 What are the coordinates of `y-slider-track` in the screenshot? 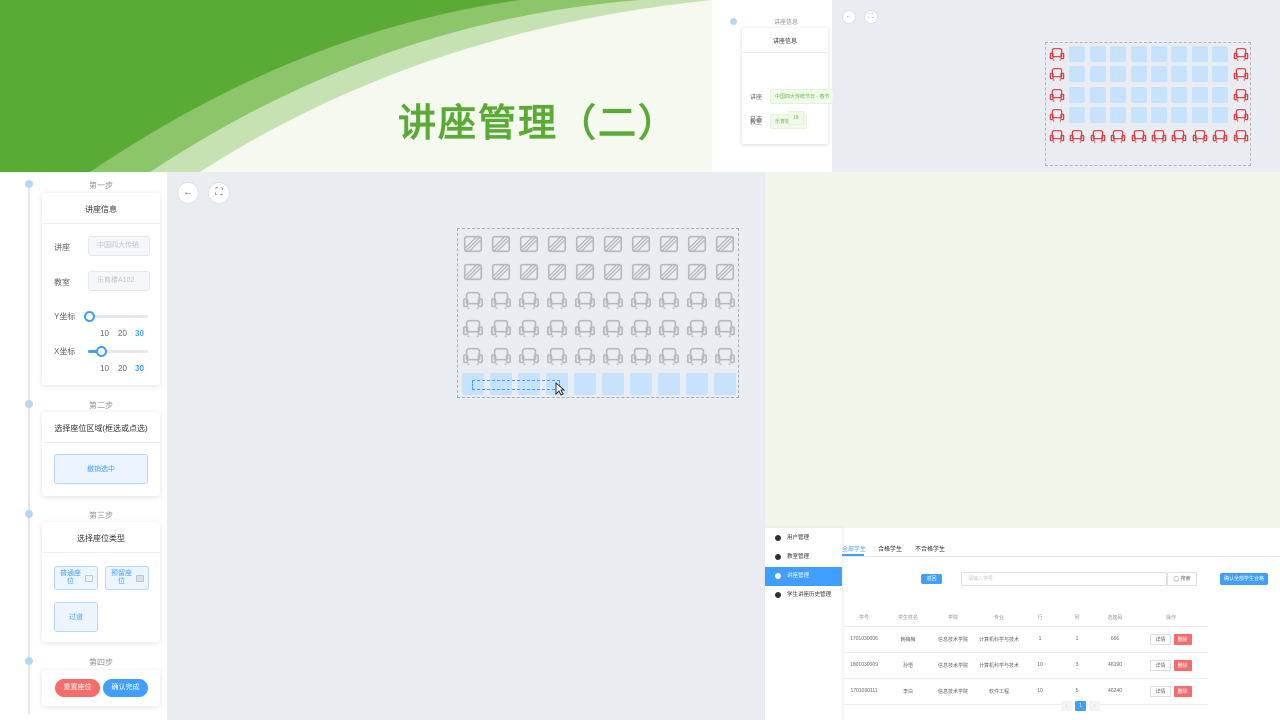 It's located at (118, 316).